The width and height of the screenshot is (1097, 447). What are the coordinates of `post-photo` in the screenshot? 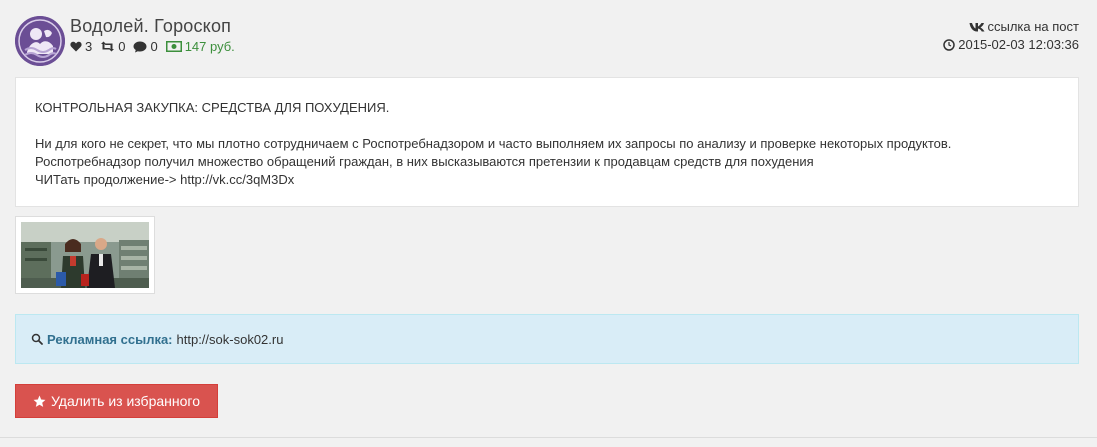 It's located at (85, 255).